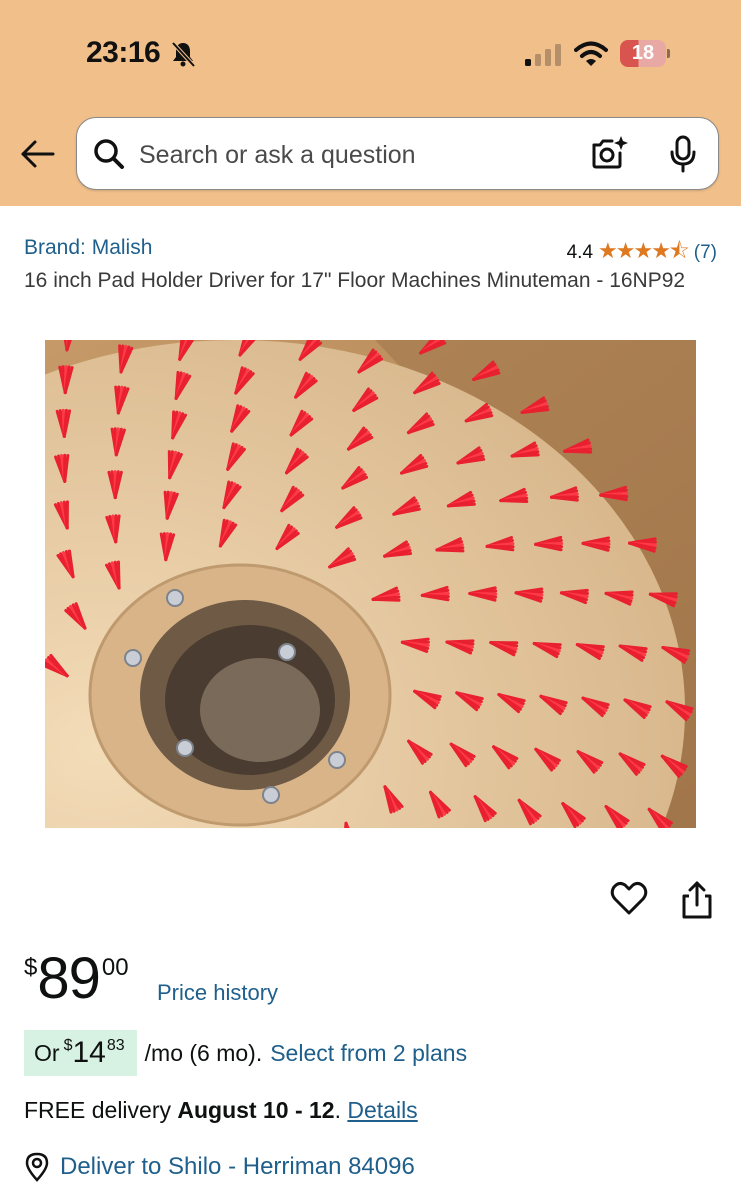  Describe the element at coordinates (38, 154) in the screenshot. I see `back-arrow-icon` at that location.